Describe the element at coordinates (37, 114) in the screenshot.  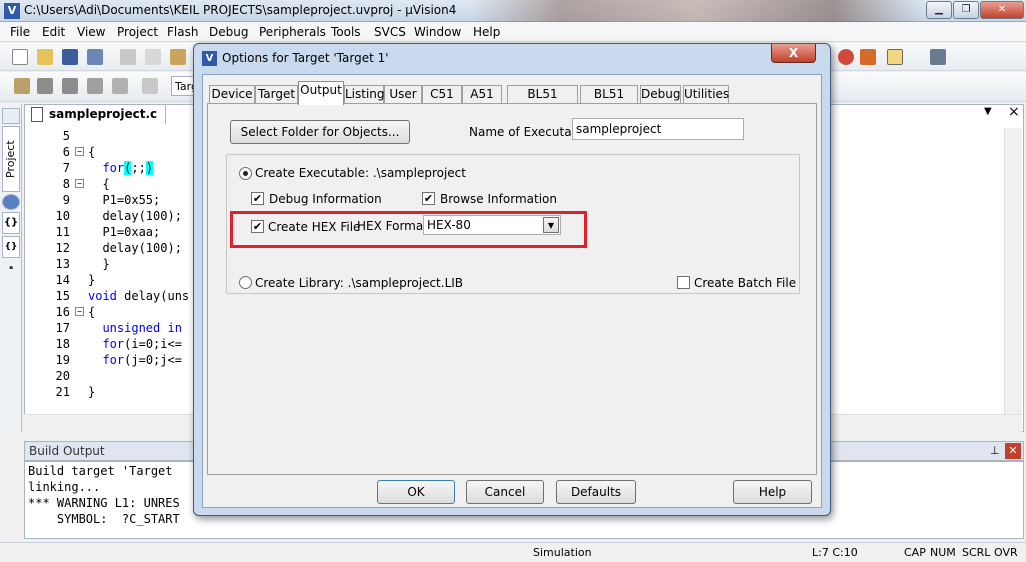
I see `c-file-icon` at that location.